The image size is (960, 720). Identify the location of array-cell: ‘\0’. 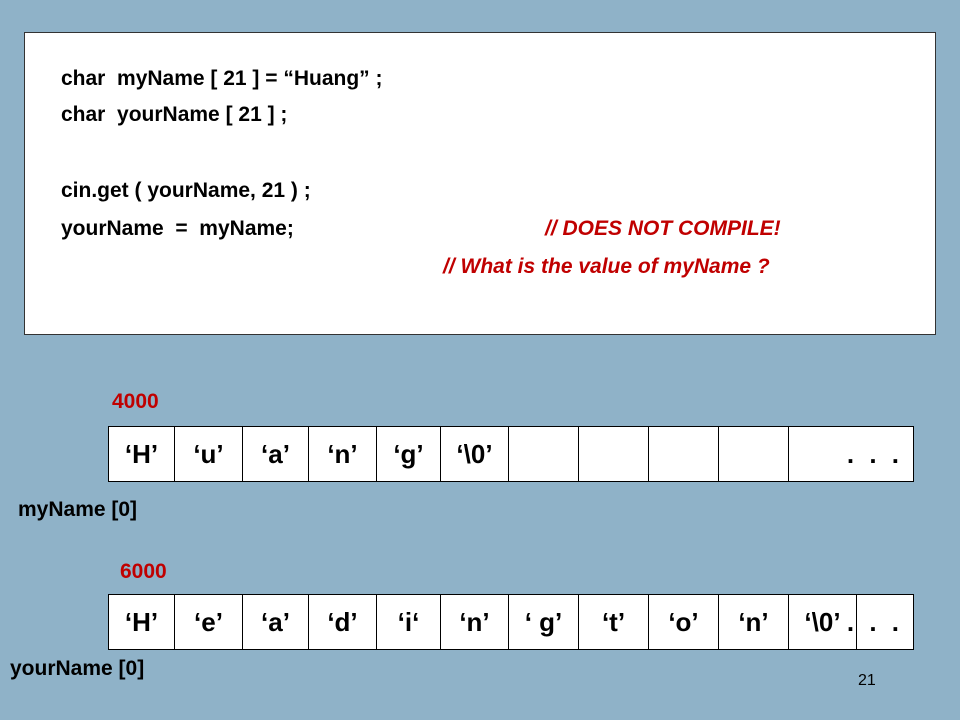
(475, 454).